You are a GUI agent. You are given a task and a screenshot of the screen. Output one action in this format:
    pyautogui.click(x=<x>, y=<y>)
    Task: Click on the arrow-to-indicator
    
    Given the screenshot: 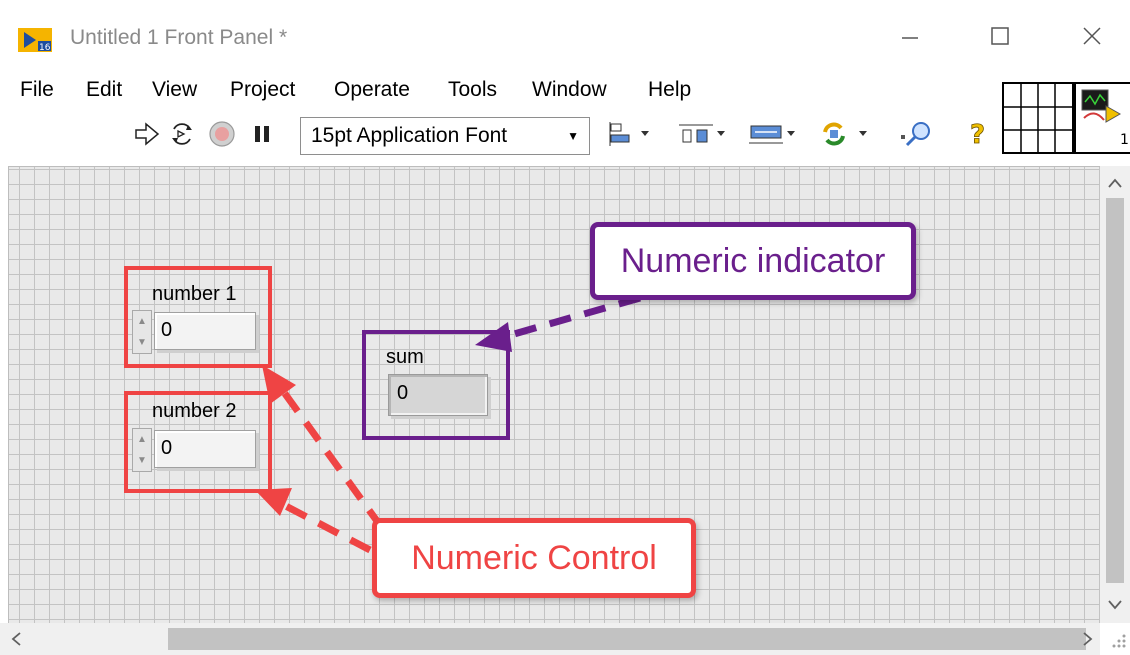 What is the action you would take?
    pyautogui.click(x=558, y=323)
    